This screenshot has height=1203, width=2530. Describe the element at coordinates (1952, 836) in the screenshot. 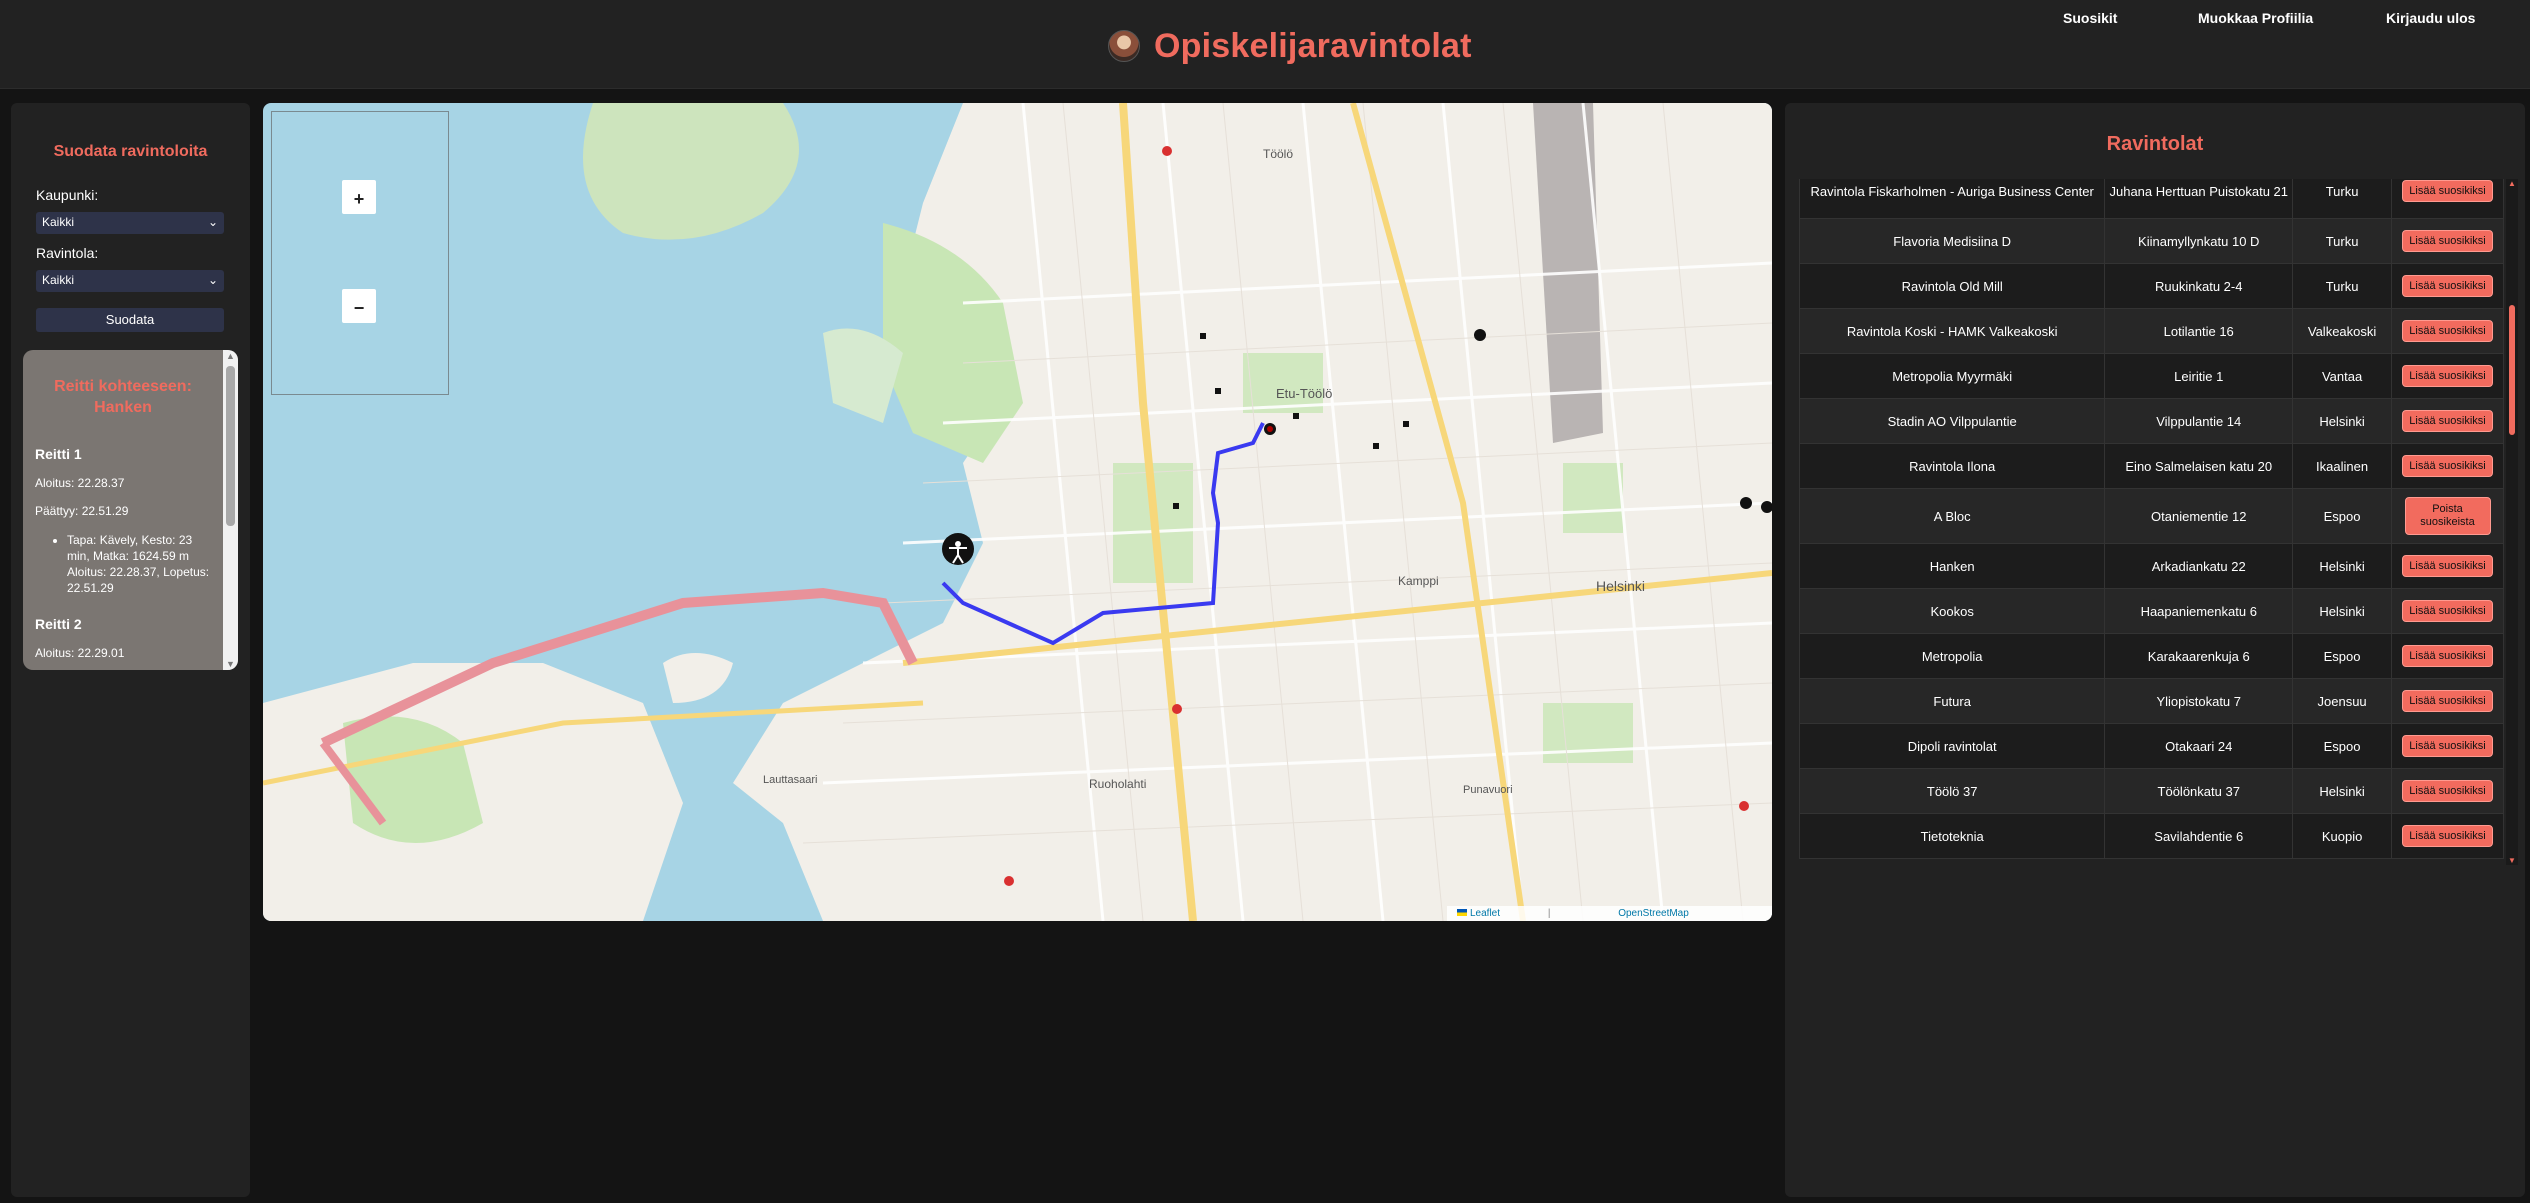

I see `restaurant-name-cell: Tietoteknia` at that location.